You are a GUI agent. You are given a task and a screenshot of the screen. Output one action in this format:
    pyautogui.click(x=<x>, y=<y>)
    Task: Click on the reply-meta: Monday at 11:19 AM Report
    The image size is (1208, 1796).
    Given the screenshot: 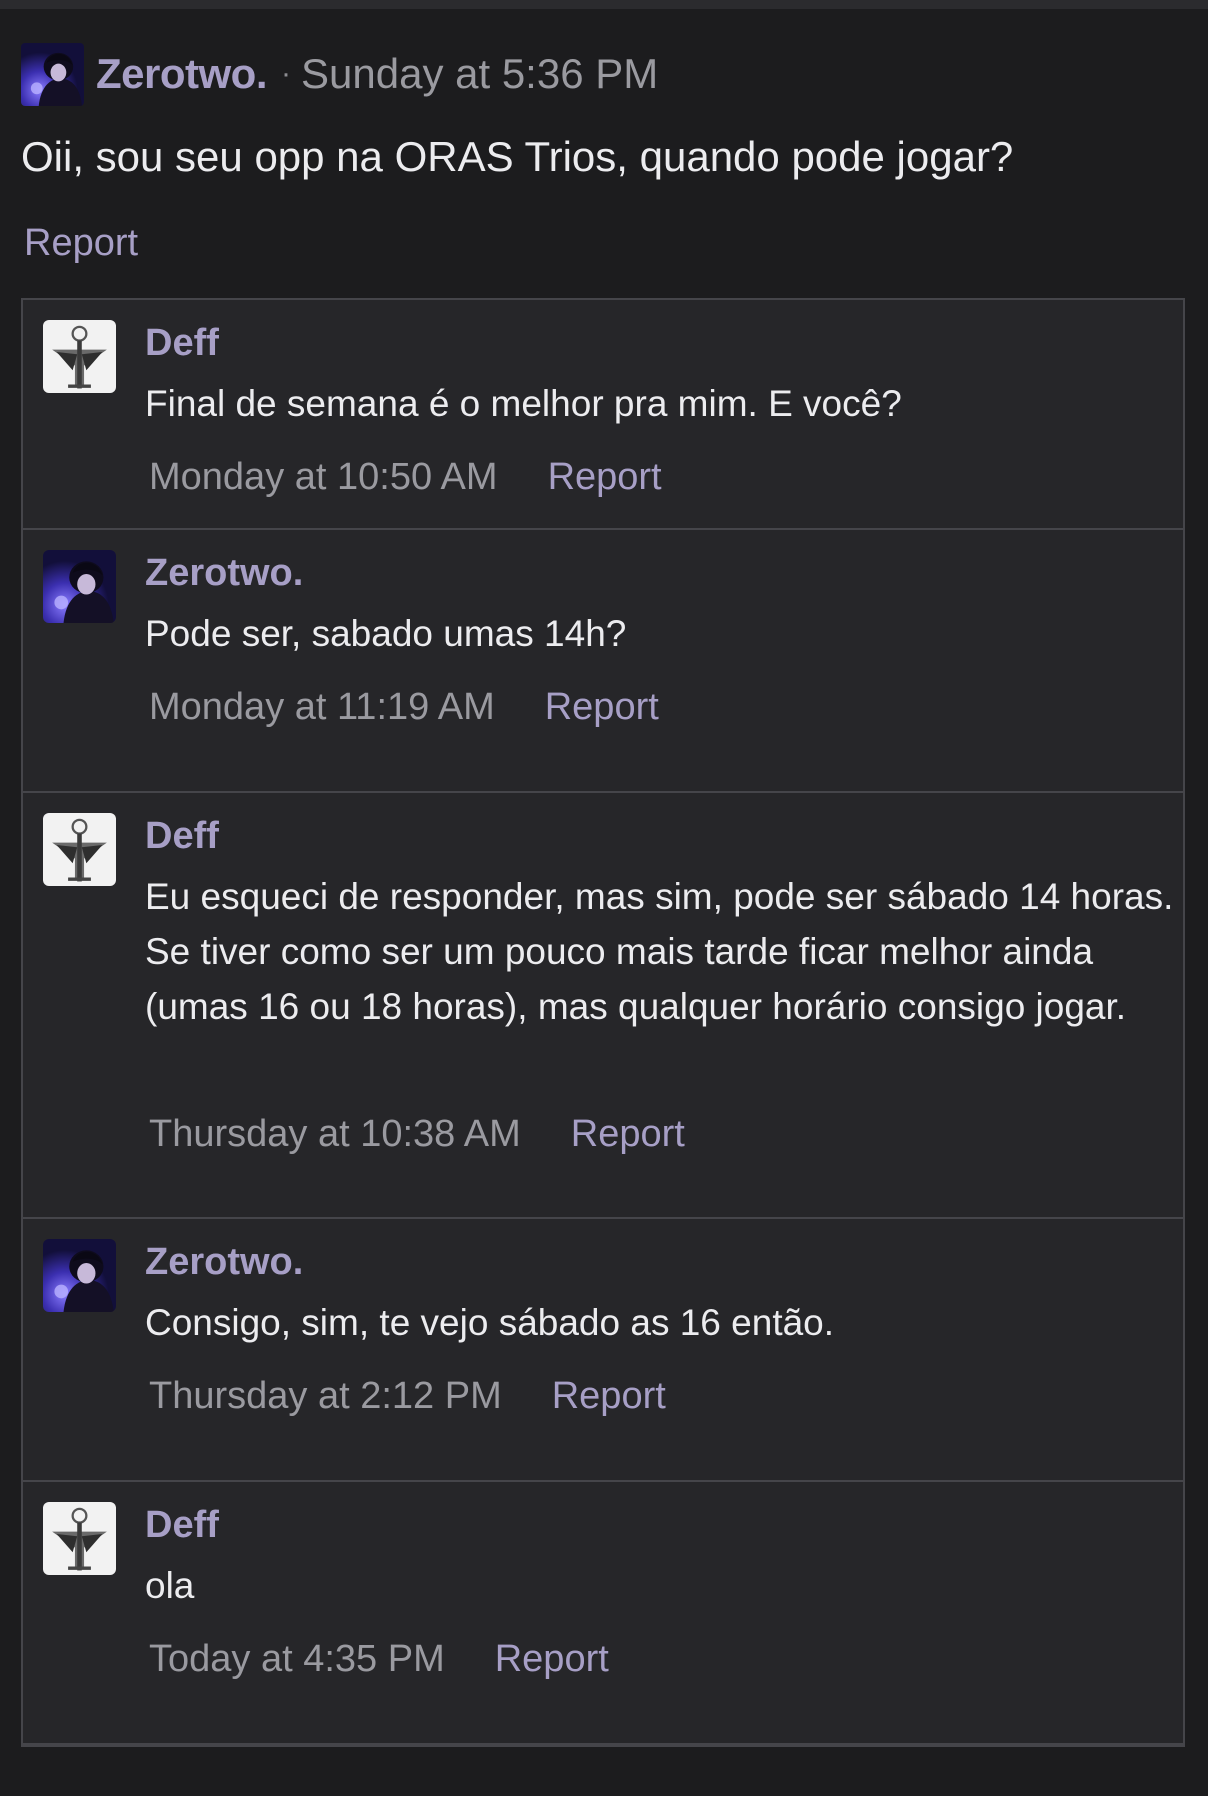 What is the action you would take?
    pyautogui.click(x=404, y=707)
    